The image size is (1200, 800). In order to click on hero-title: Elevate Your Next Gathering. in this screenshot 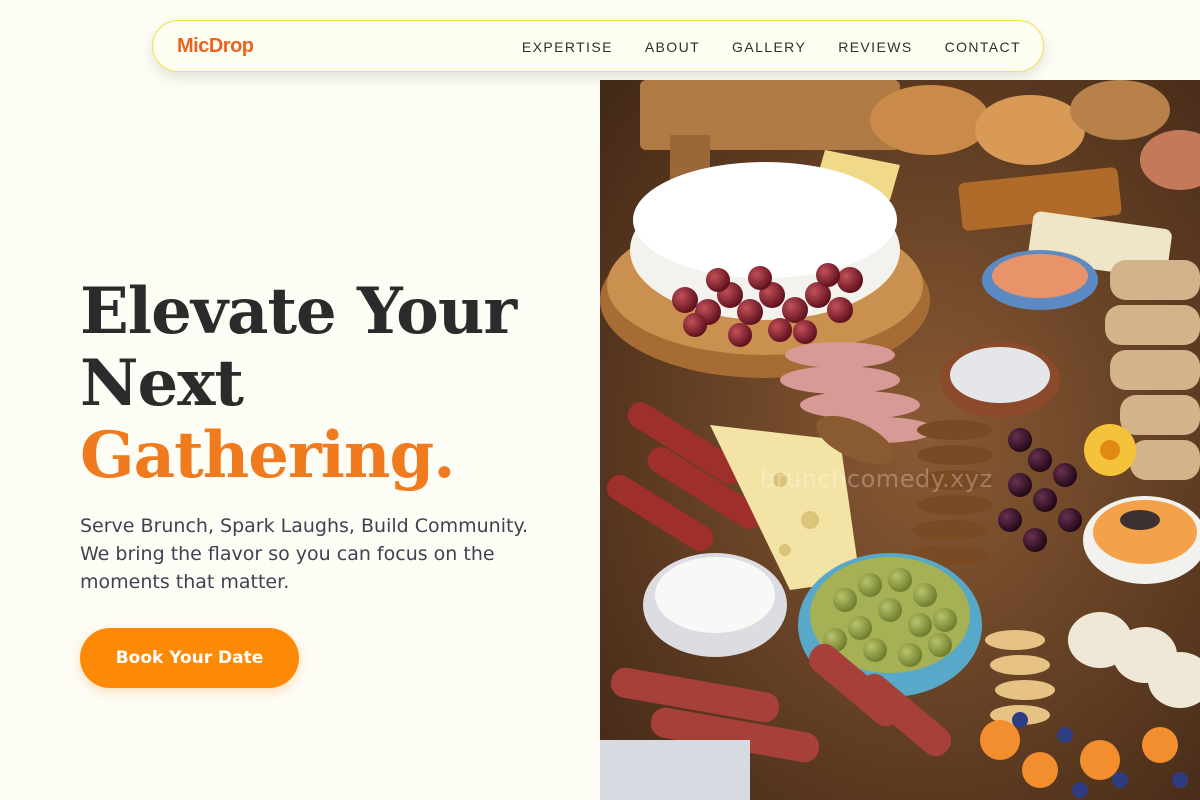, I will do `click(298, 383)`.